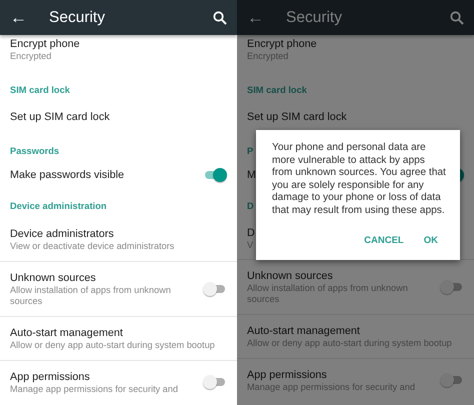 This screenshot has height=405, width=474. What do you see at coordinates (359, 180) in the screenshot?
I see `dialog-message: Your phone and personal data are more vulnerable to attack by apps from unknown sources. You agree that you are solely responsible for any damage to your phone or loss of data that may result from using these apps.` at bounding box center [359, 180].